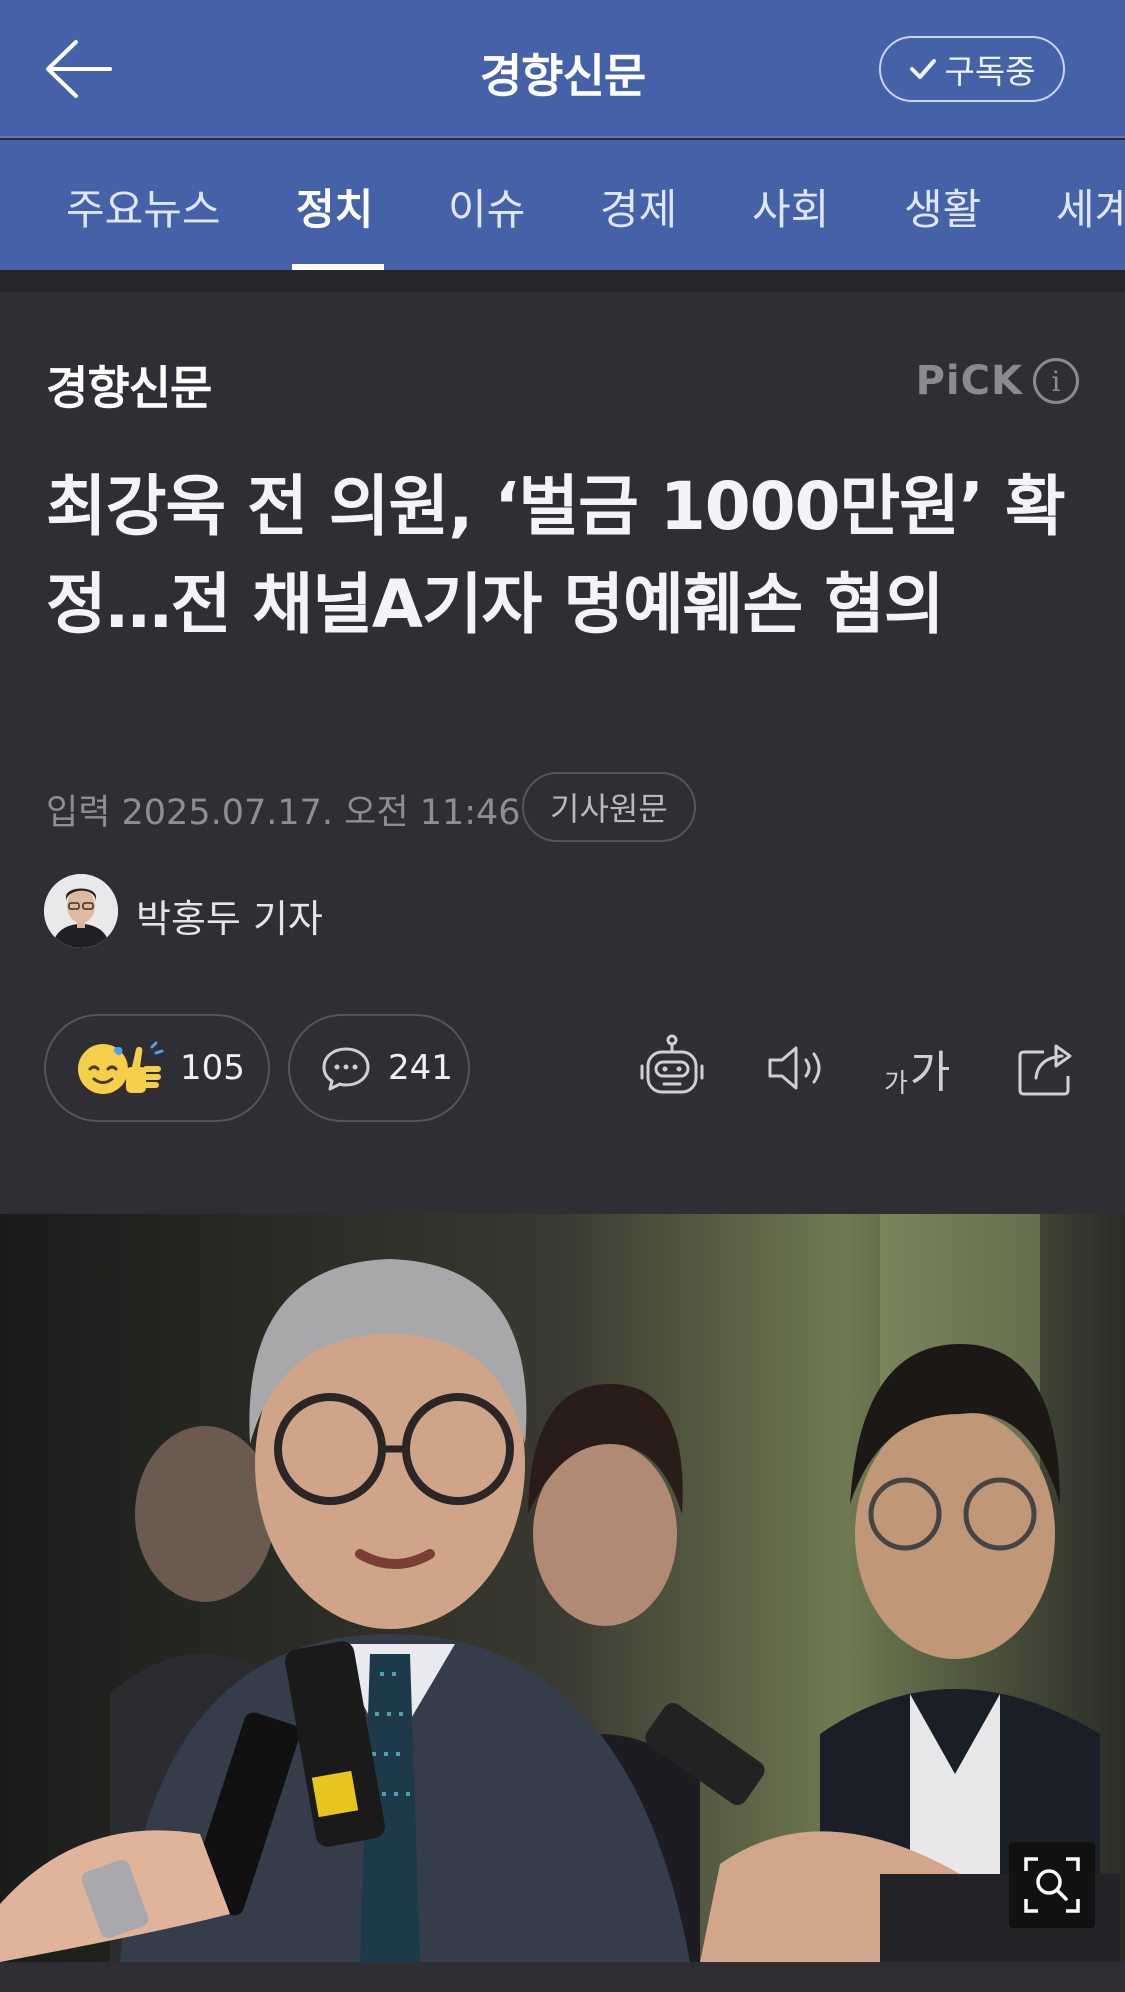  Describe the element at coordinates (562, 281) in the screenshot. I see `divider` at that location.